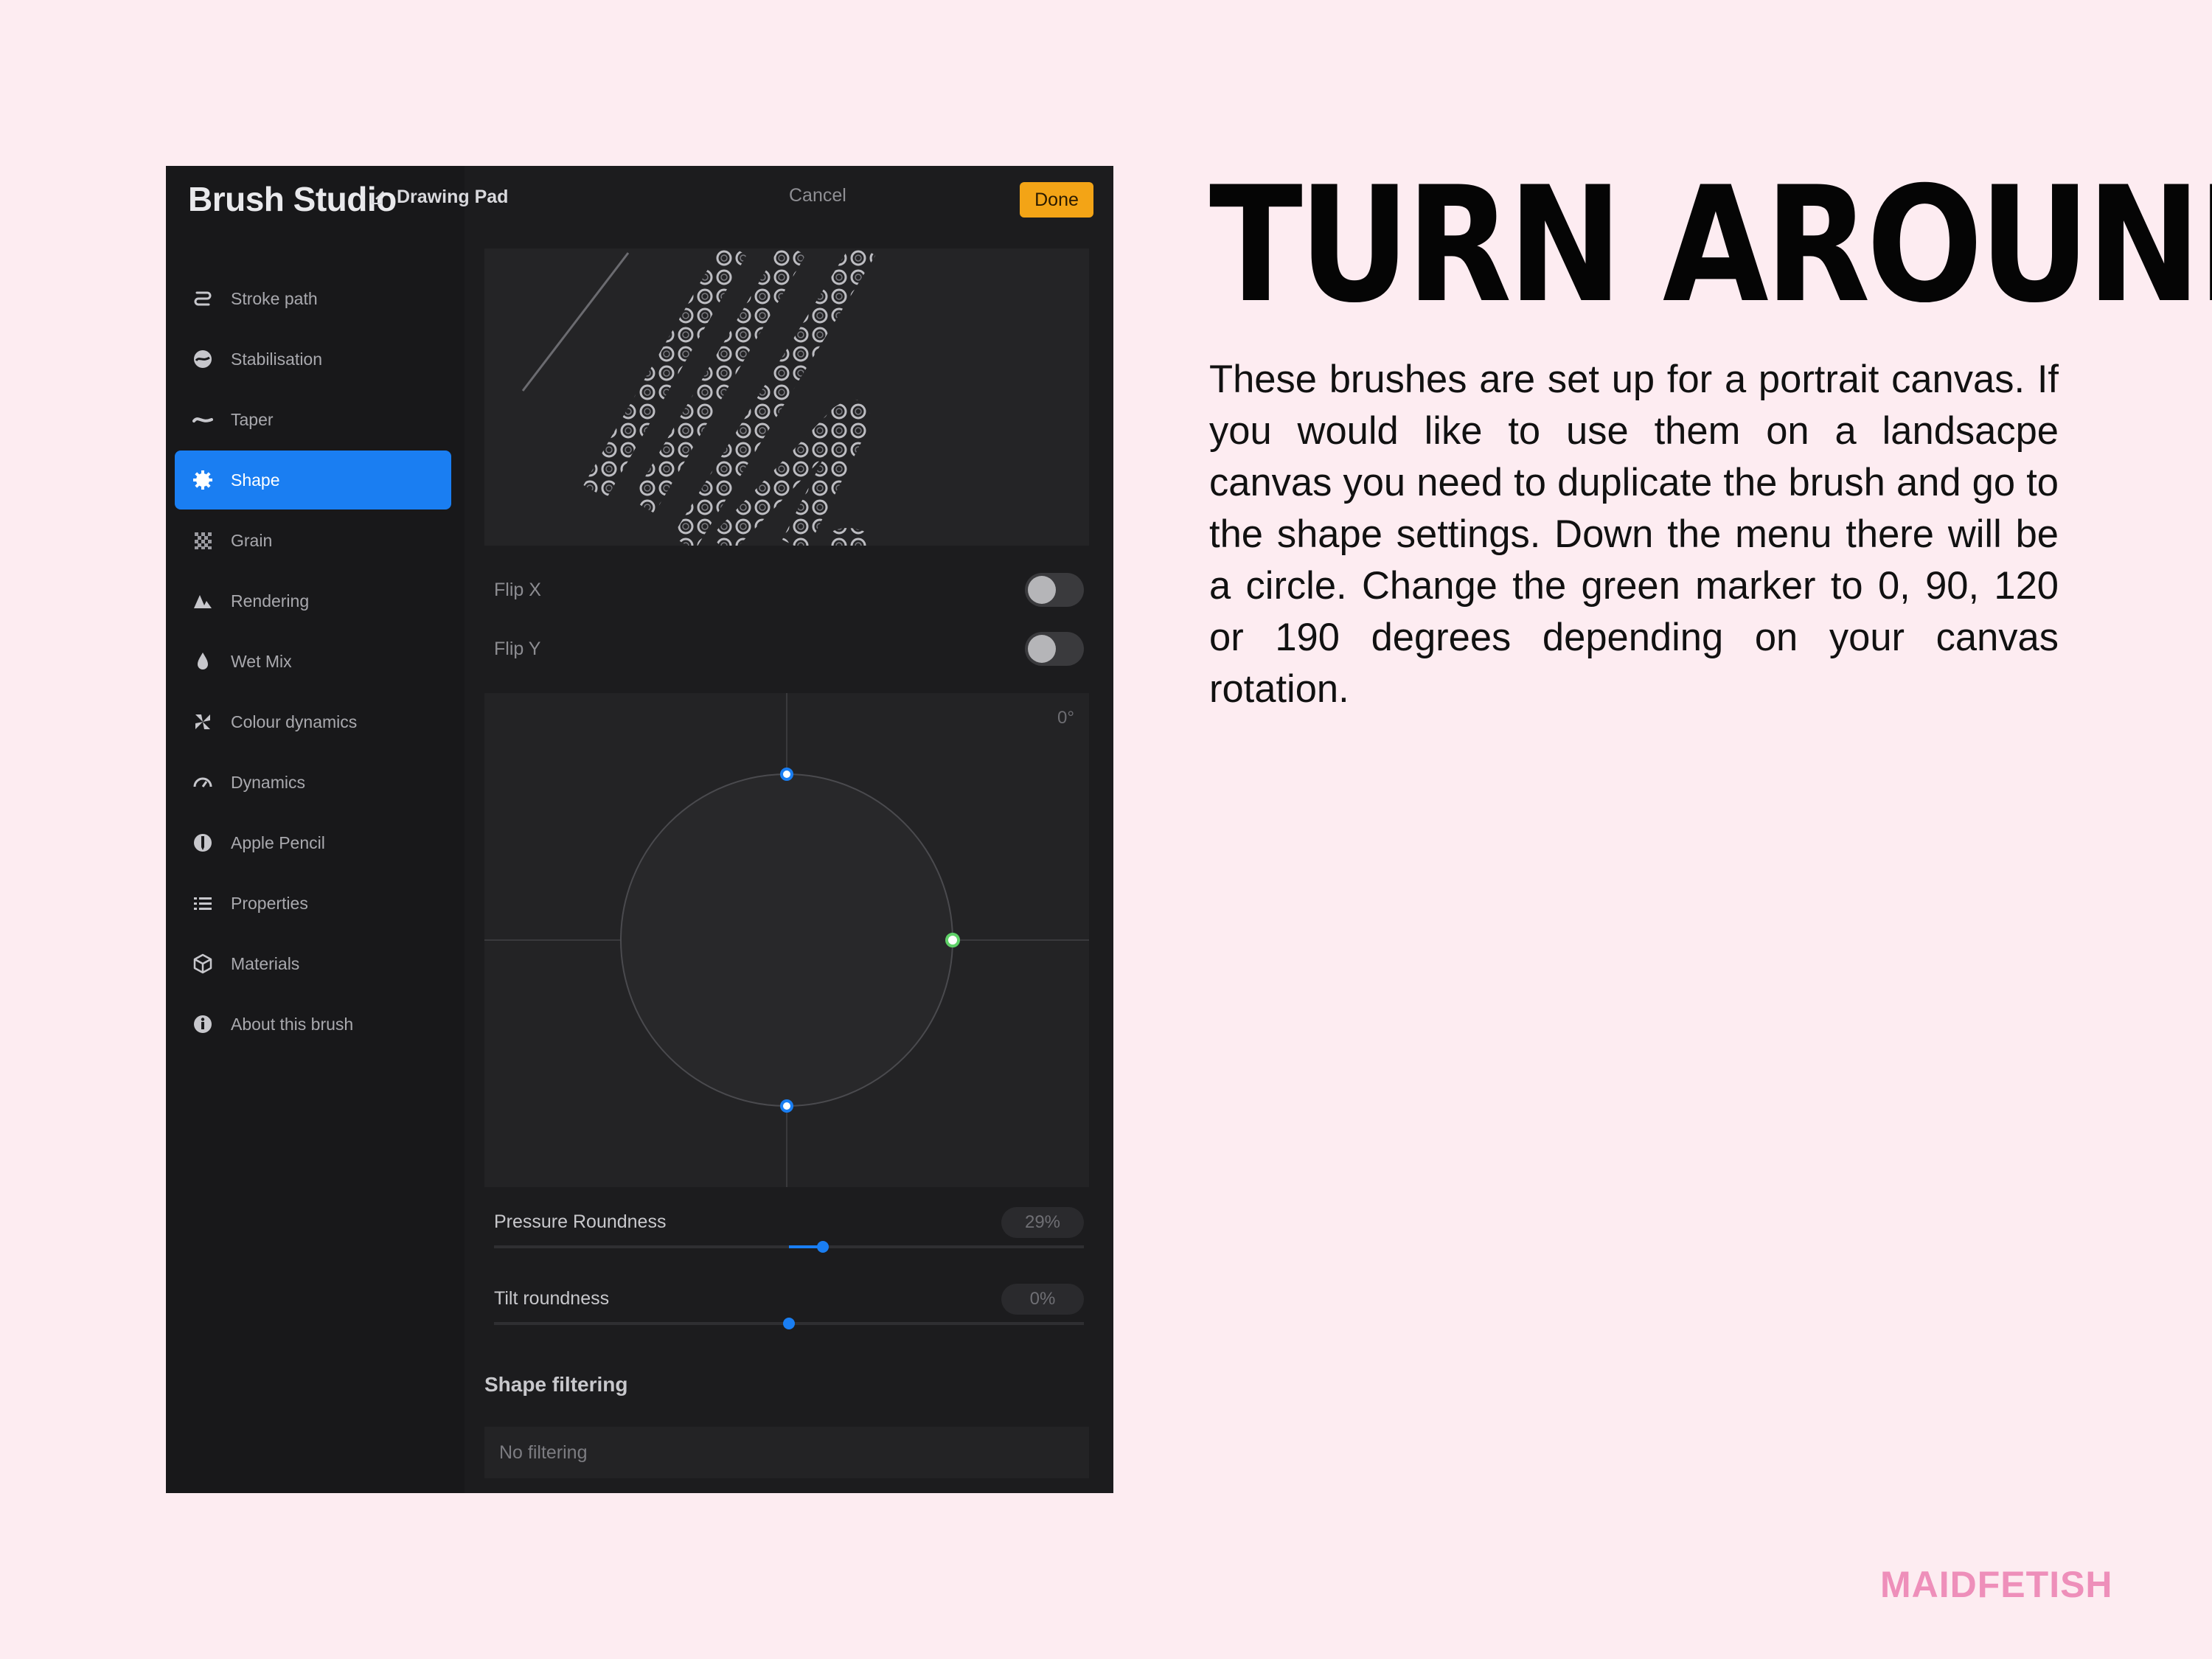 This screenshot has width=2212, height=1659. What do you see at coordinates (313, 661) in the screenshot?
I see `sidebar-item-wet-mix: Wet Mix` at bounding box center [313, 661].